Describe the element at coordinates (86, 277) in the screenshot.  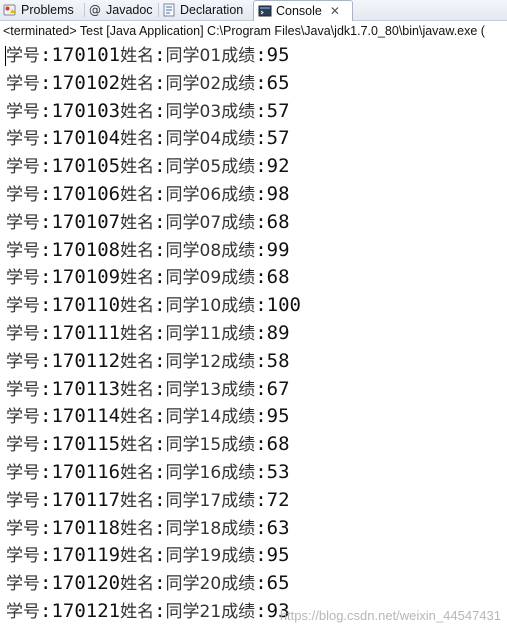
I see `student-id: 170109` at that location.